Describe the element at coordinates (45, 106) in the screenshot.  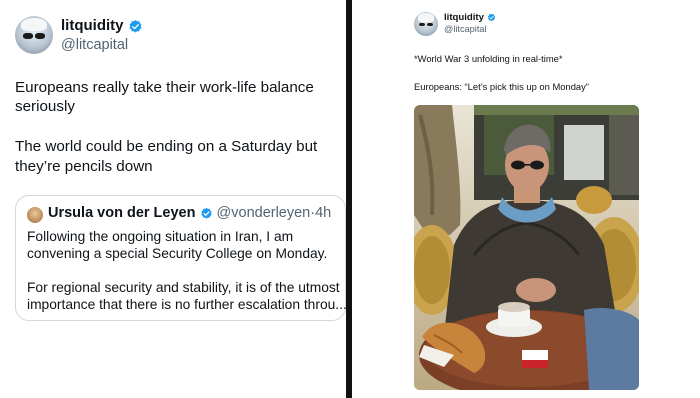
I see `tweet-text-line-2: seriously` at that location.